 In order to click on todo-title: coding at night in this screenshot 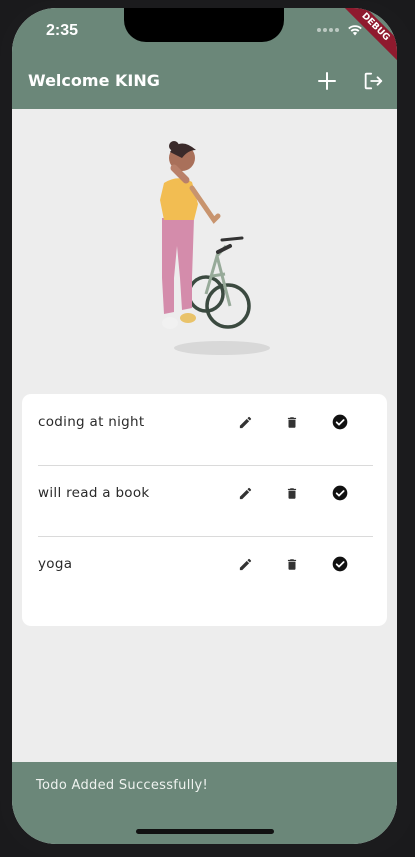, I will do `click(91, 422)`.